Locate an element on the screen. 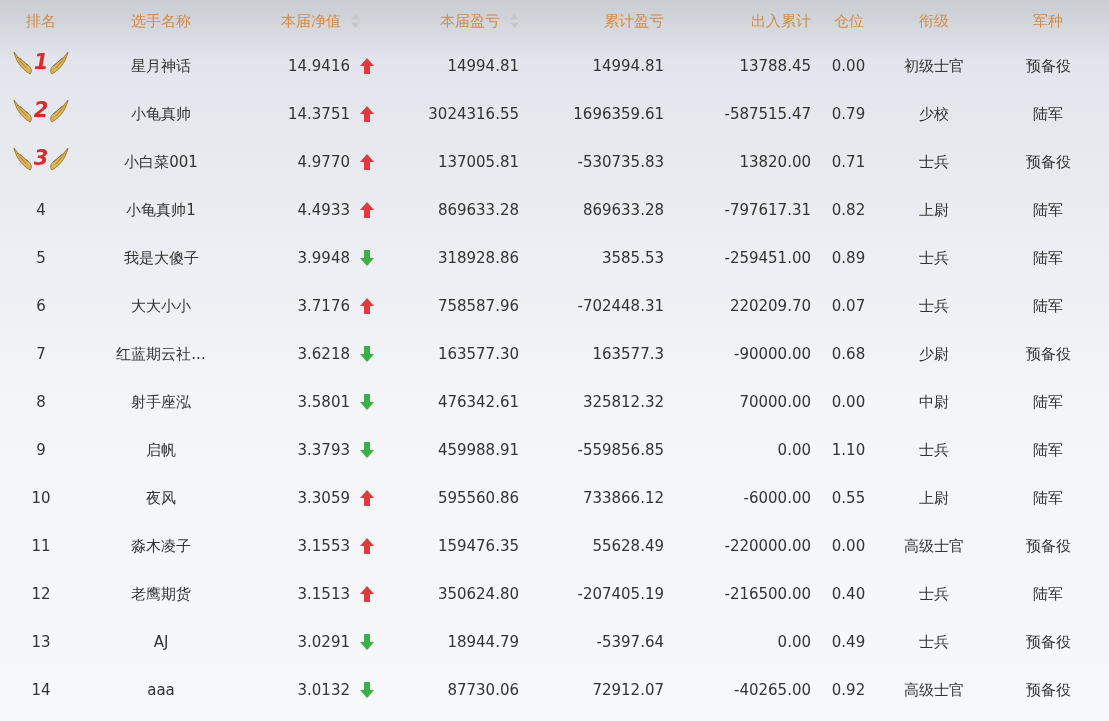 This screenshot has height=721, width=1109. period-profit: 459988.91 is located at coordinates (478, 449).